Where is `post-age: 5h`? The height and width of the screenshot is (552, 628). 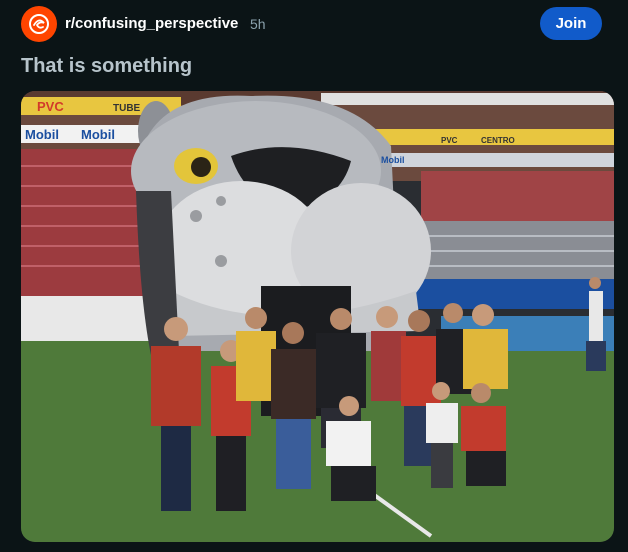
post-age: 5h is located at coordinates (258, 24).